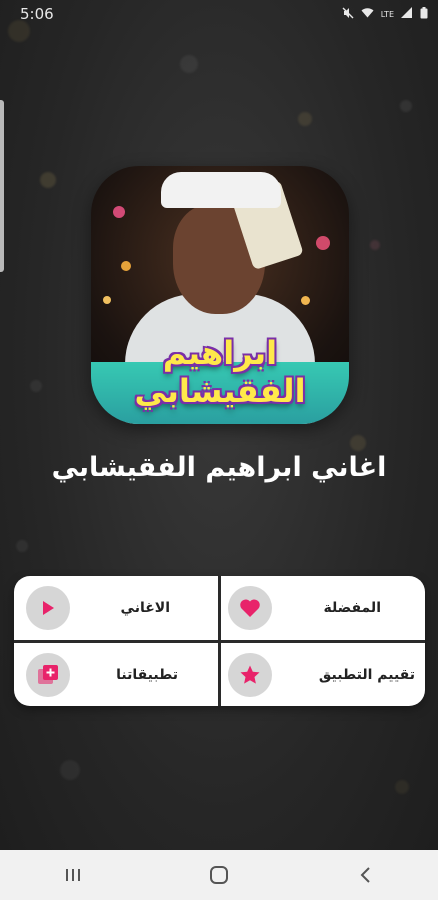 The image size is (438, 900). Describe the element at coordinates (348, 14) in the screenshot. I see `mute-icon` at that location.